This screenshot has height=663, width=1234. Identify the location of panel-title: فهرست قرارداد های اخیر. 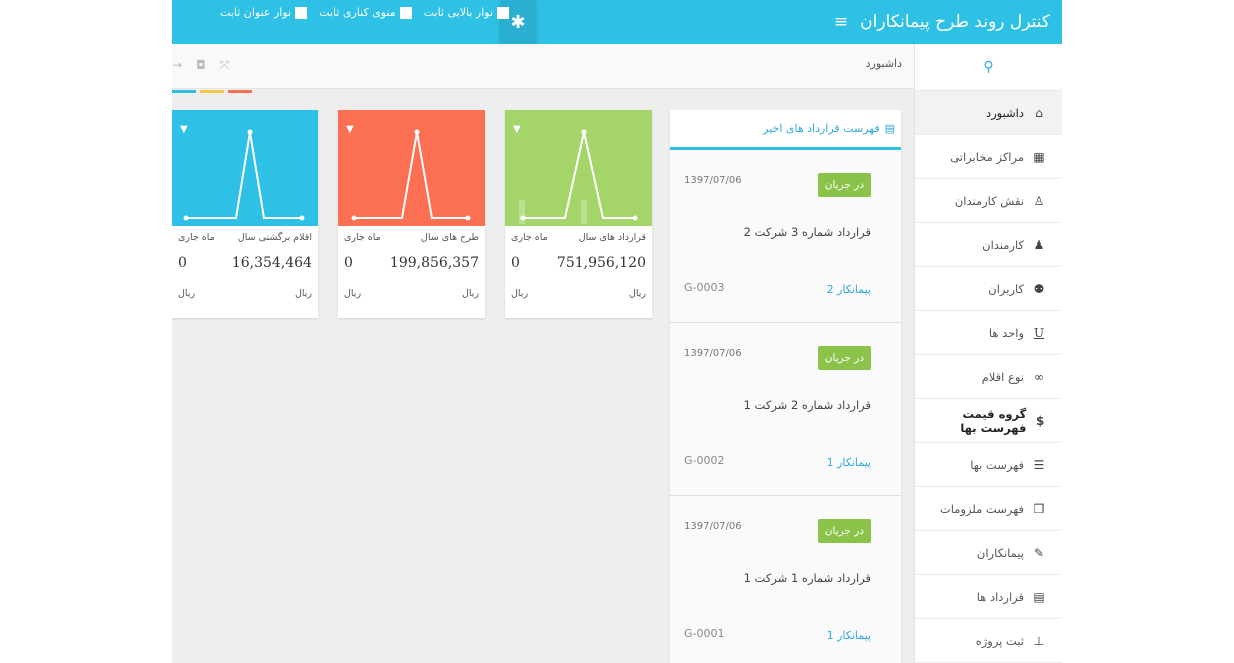
(821, 128).